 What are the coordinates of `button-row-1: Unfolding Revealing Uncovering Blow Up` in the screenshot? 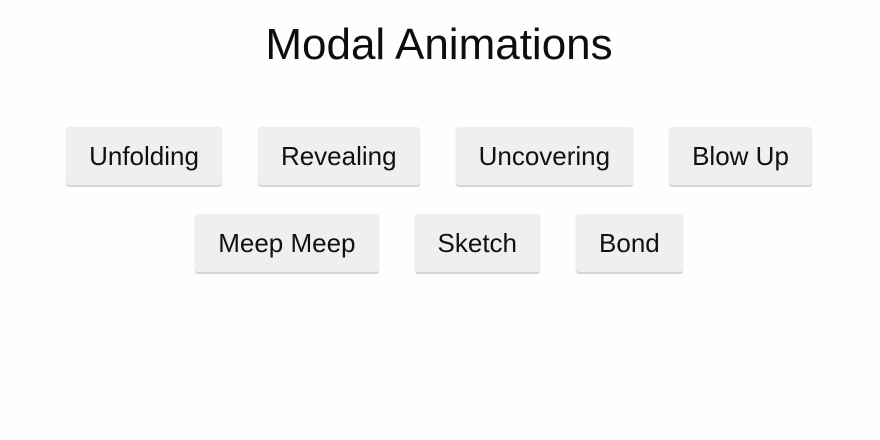 It's located at (439, 156).